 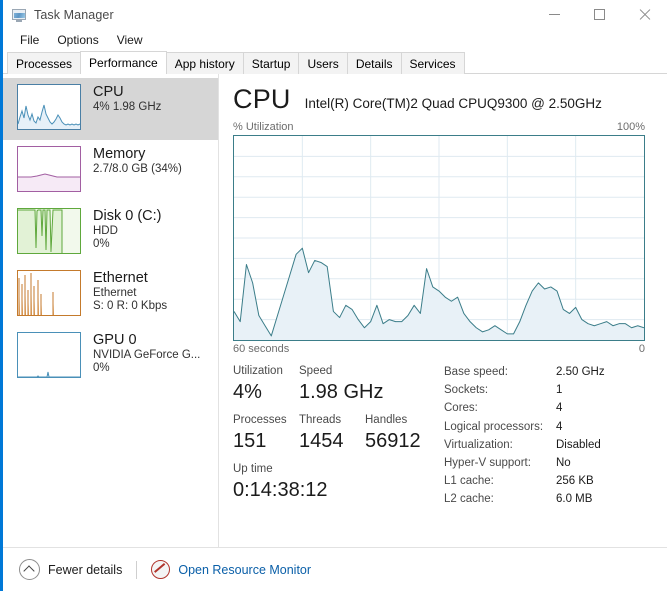 I want to click on sidebar-item-cpu-sub1: 4% 1.98 GHz, so click(x=127, y=107).